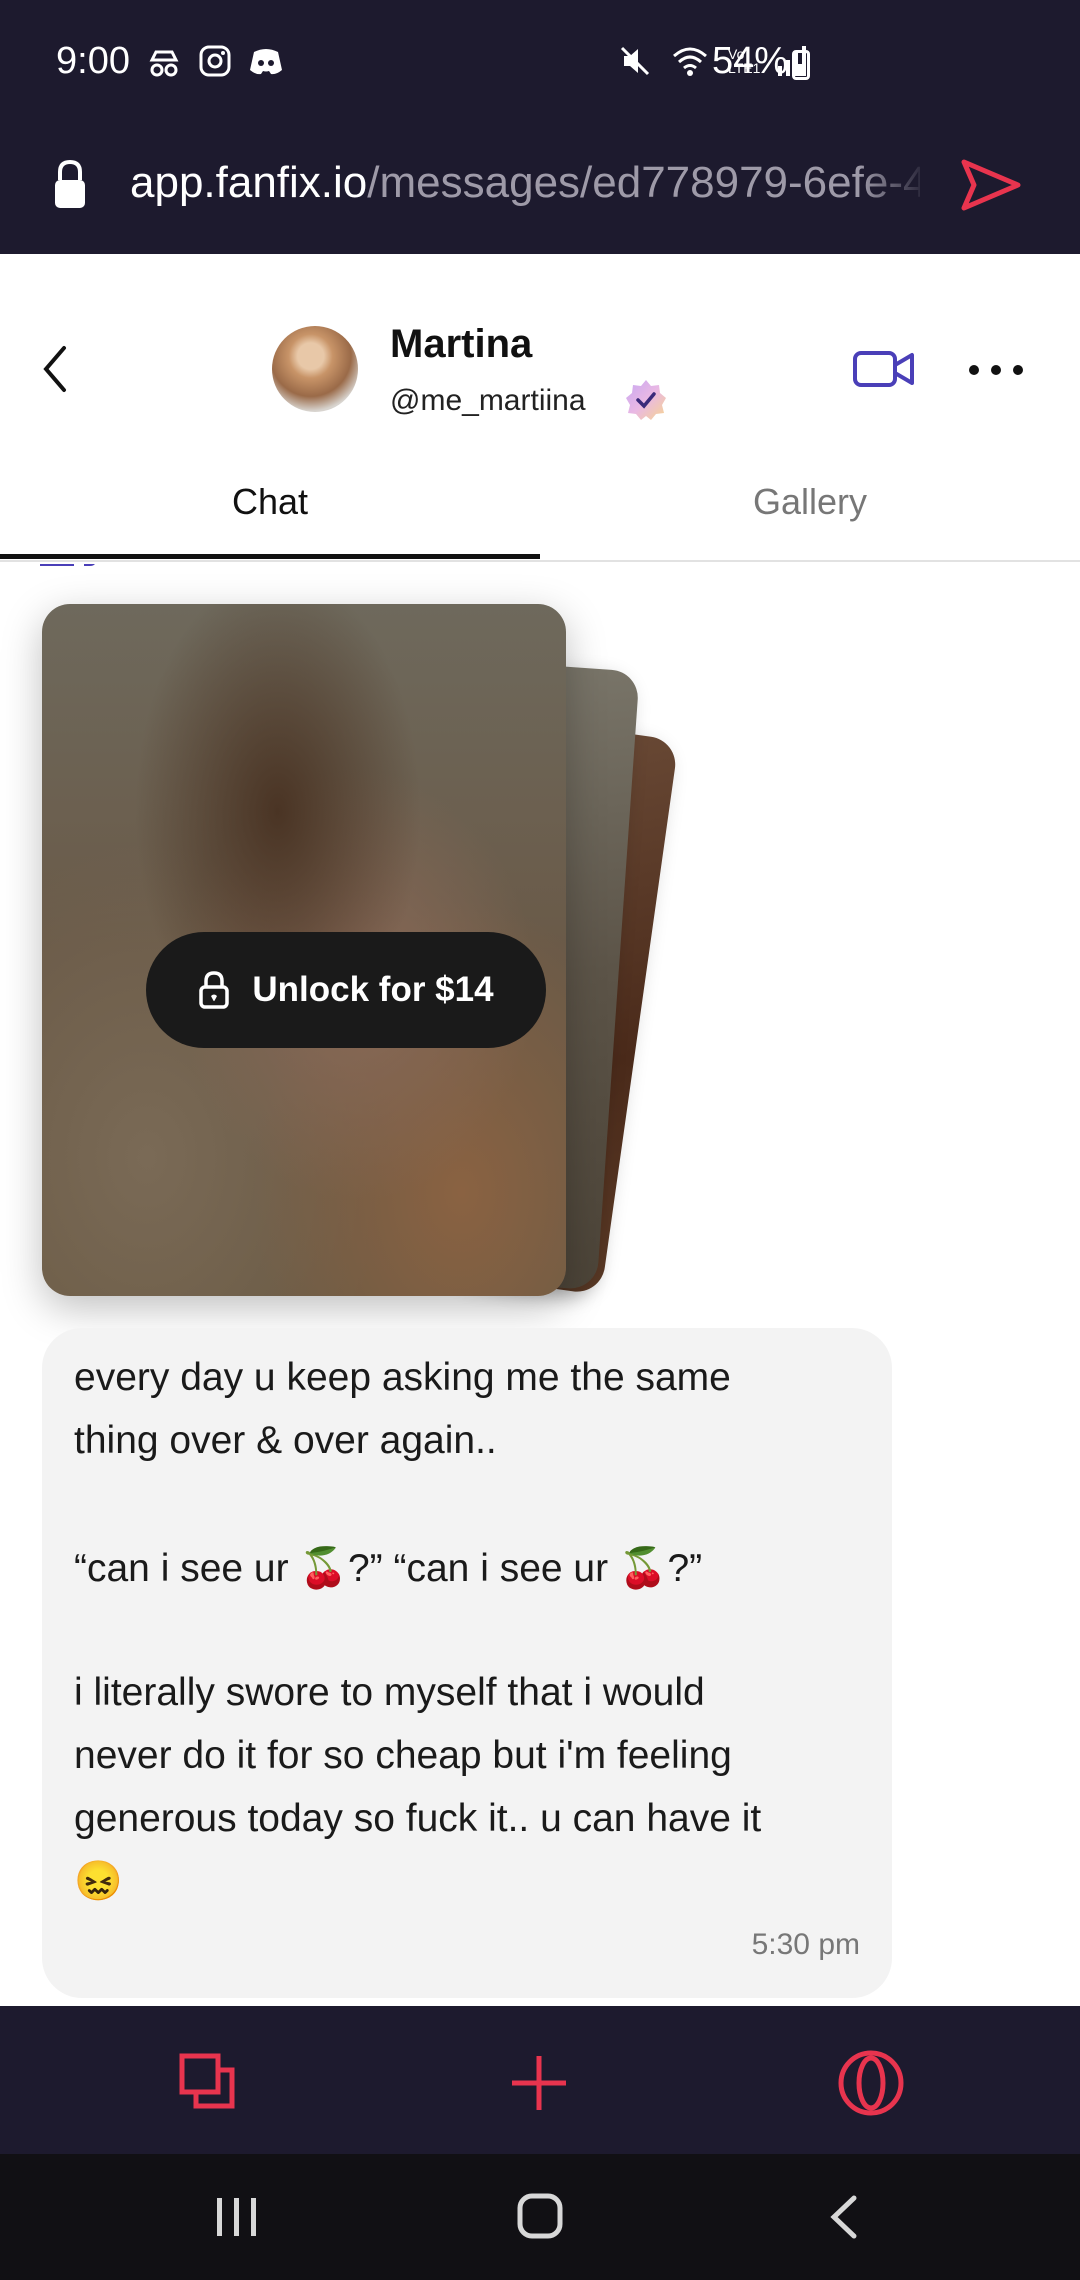 The height and width of the screenshot is (2280, 1080). Describe the element at coordinates (690, 61) in the screenshot. I see `wifi-icon` at that location.